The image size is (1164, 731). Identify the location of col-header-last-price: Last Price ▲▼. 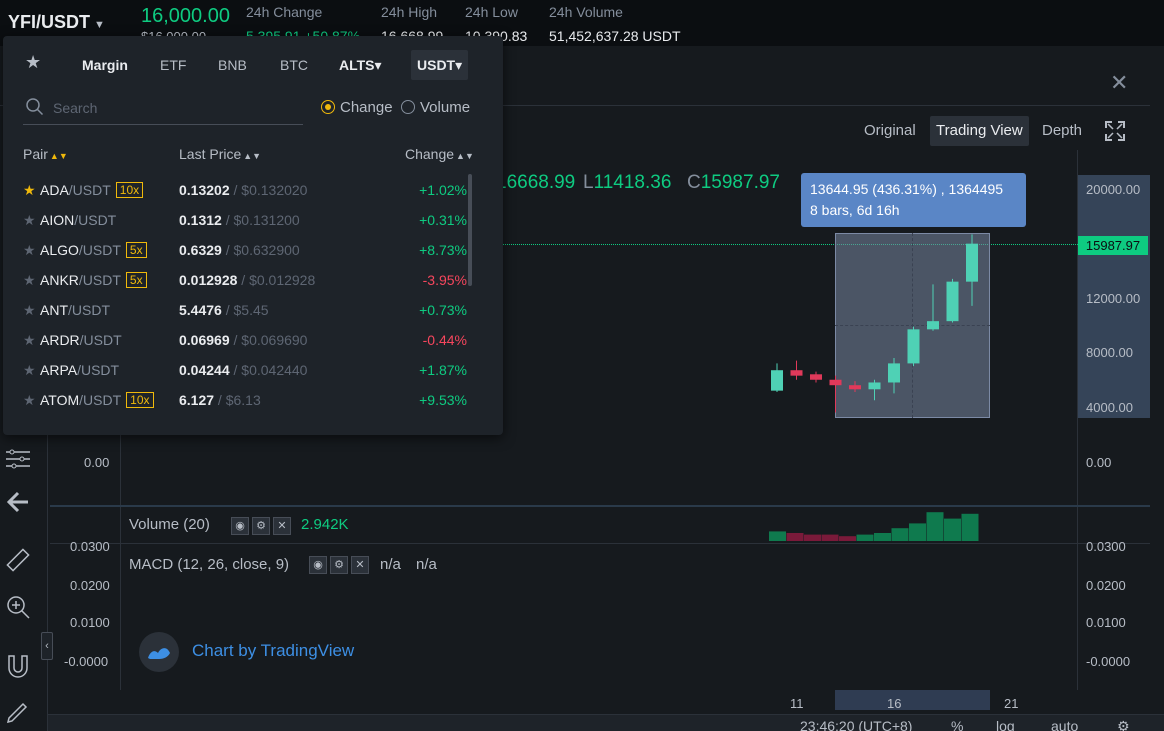
(220, 154).